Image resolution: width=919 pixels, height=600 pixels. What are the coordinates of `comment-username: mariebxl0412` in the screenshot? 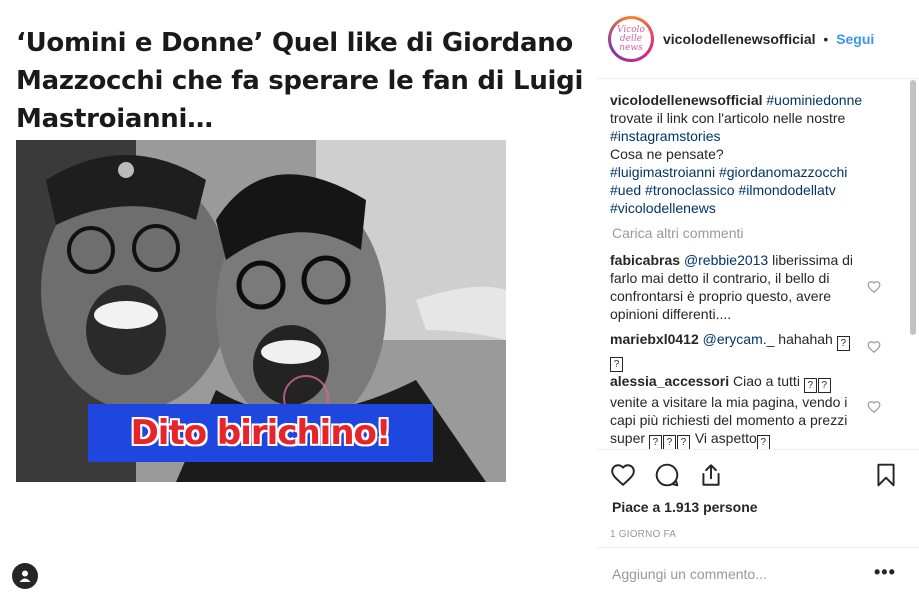 It's located at (654, 339).